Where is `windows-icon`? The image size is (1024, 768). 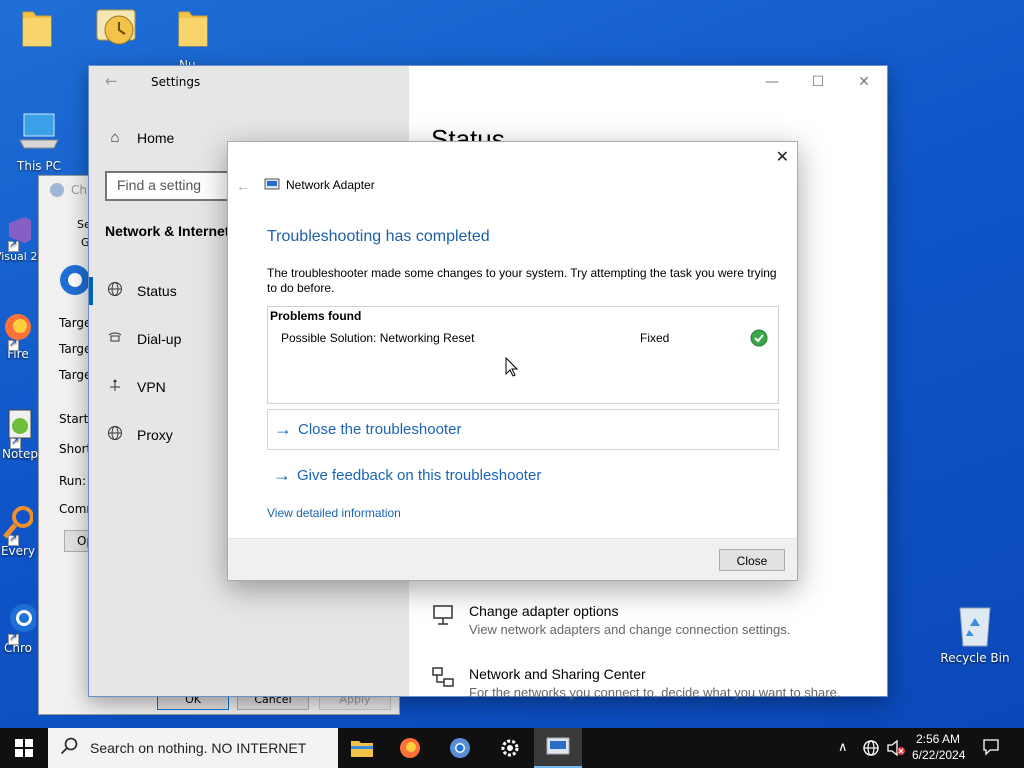 windows-icon is located at coordinates (24, 748).